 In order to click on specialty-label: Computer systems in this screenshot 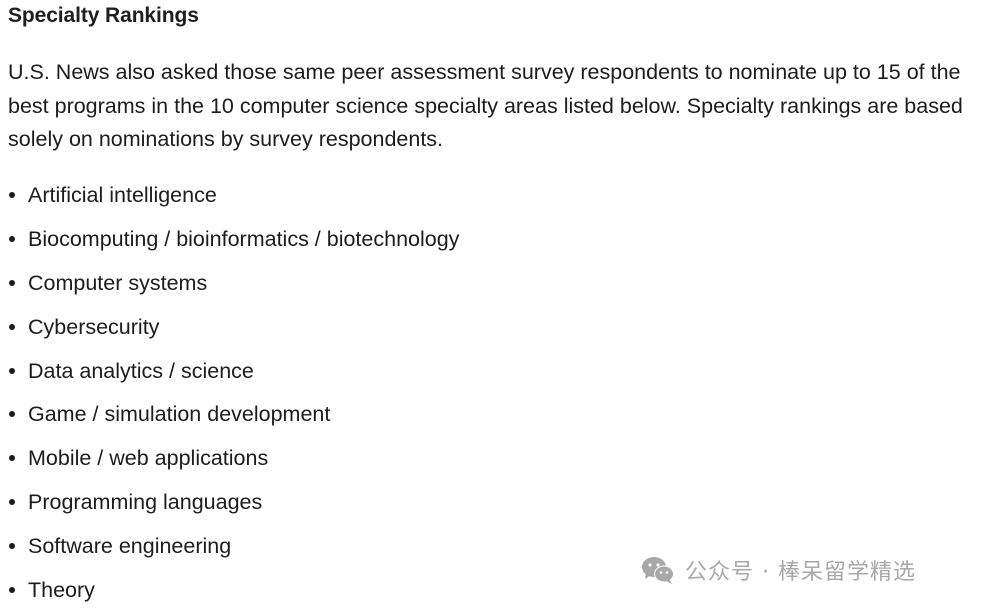, I will do `click(118, 282)`.